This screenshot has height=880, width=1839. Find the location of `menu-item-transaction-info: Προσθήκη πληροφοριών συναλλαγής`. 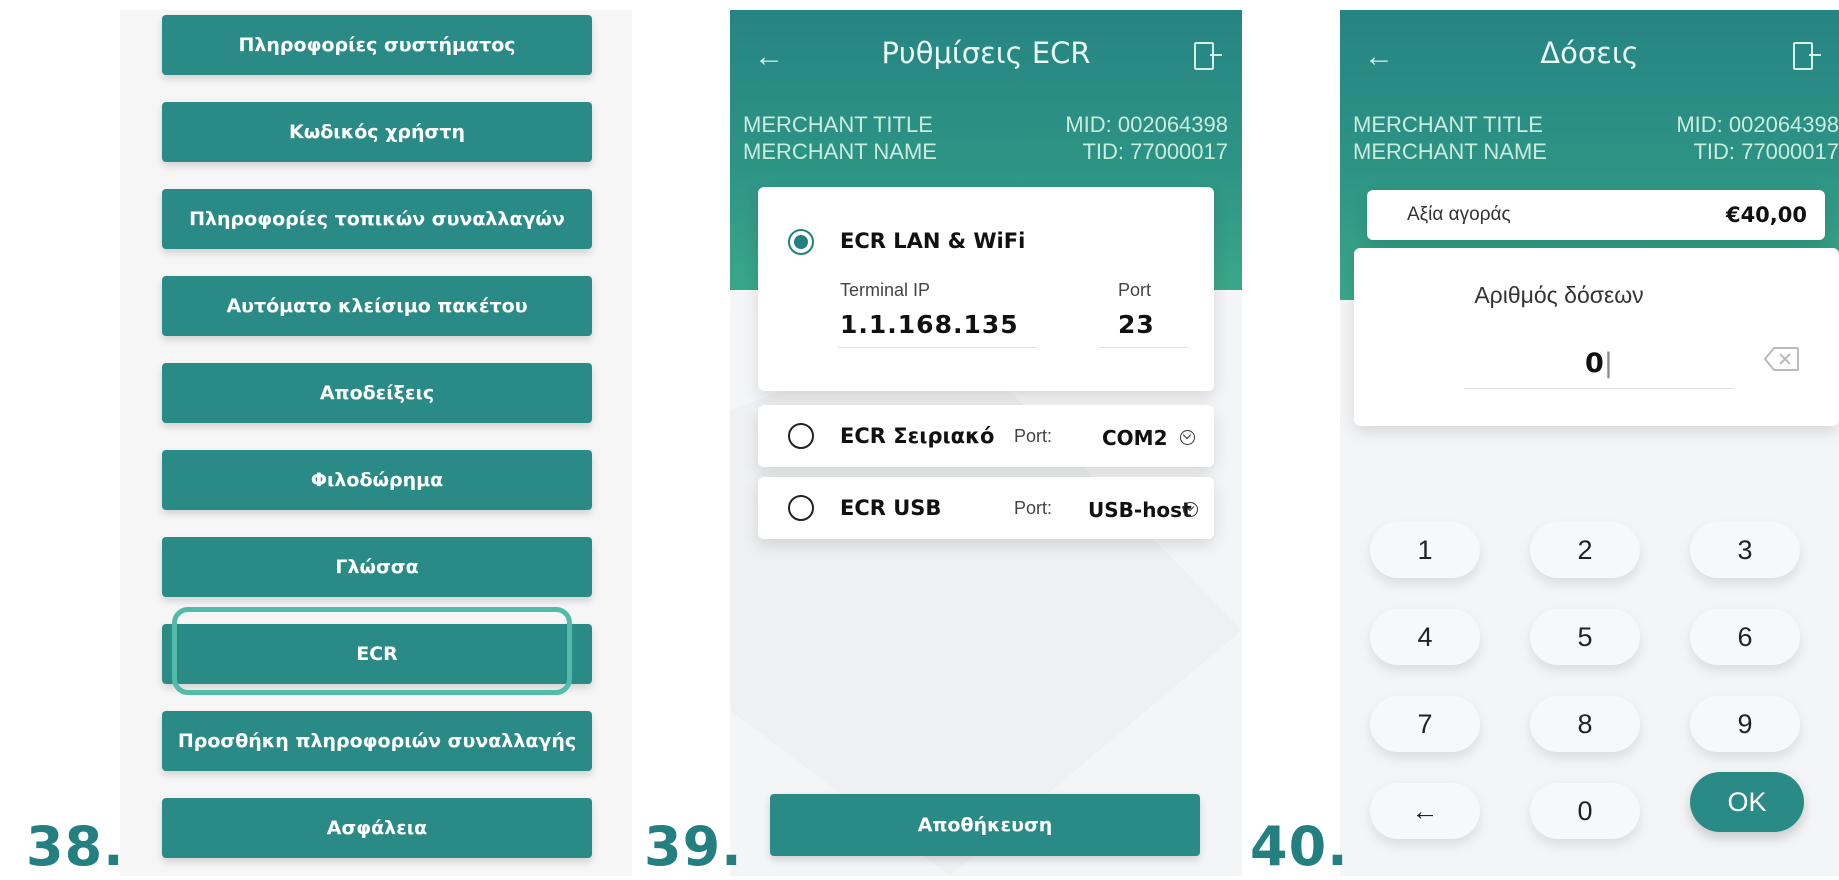

menu-item-transaction-info: Προσθήκη πληροφοριών συναλλαγής is located at coordinates (377, 741).